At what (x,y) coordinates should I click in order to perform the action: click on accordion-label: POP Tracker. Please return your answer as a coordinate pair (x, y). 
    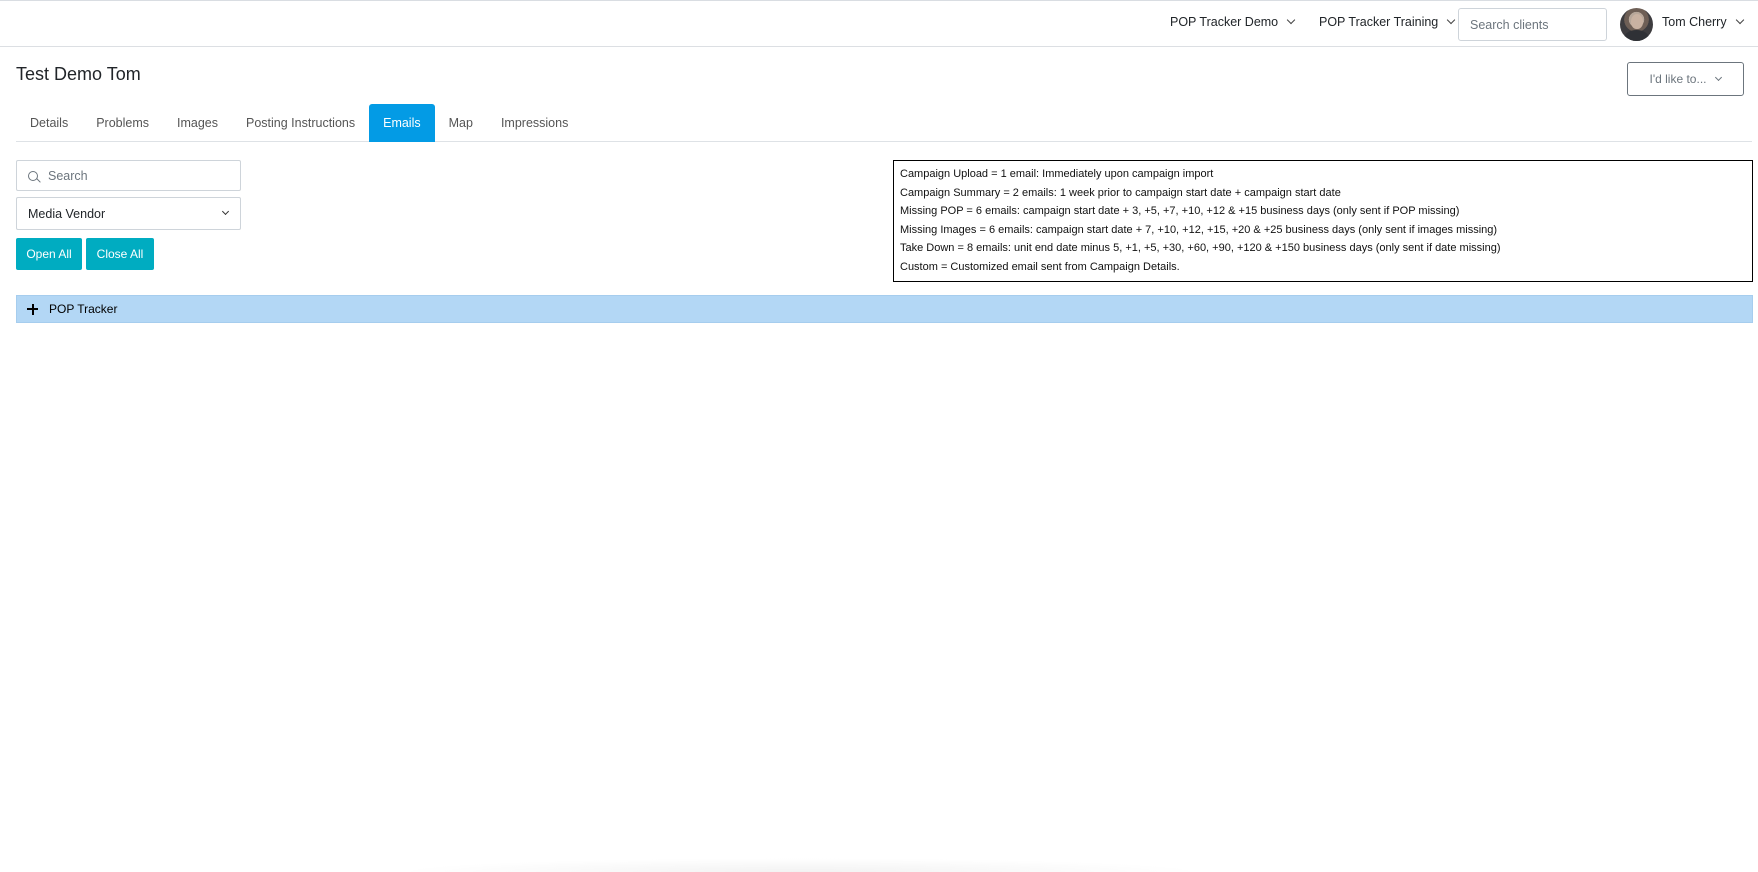
    Looking at the image, I should click on (83, 309).